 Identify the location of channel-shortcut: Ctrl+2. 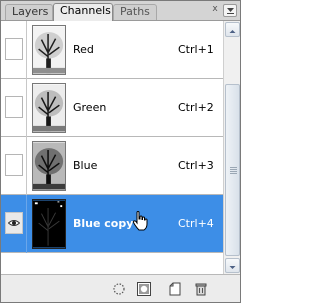
(196, 107).